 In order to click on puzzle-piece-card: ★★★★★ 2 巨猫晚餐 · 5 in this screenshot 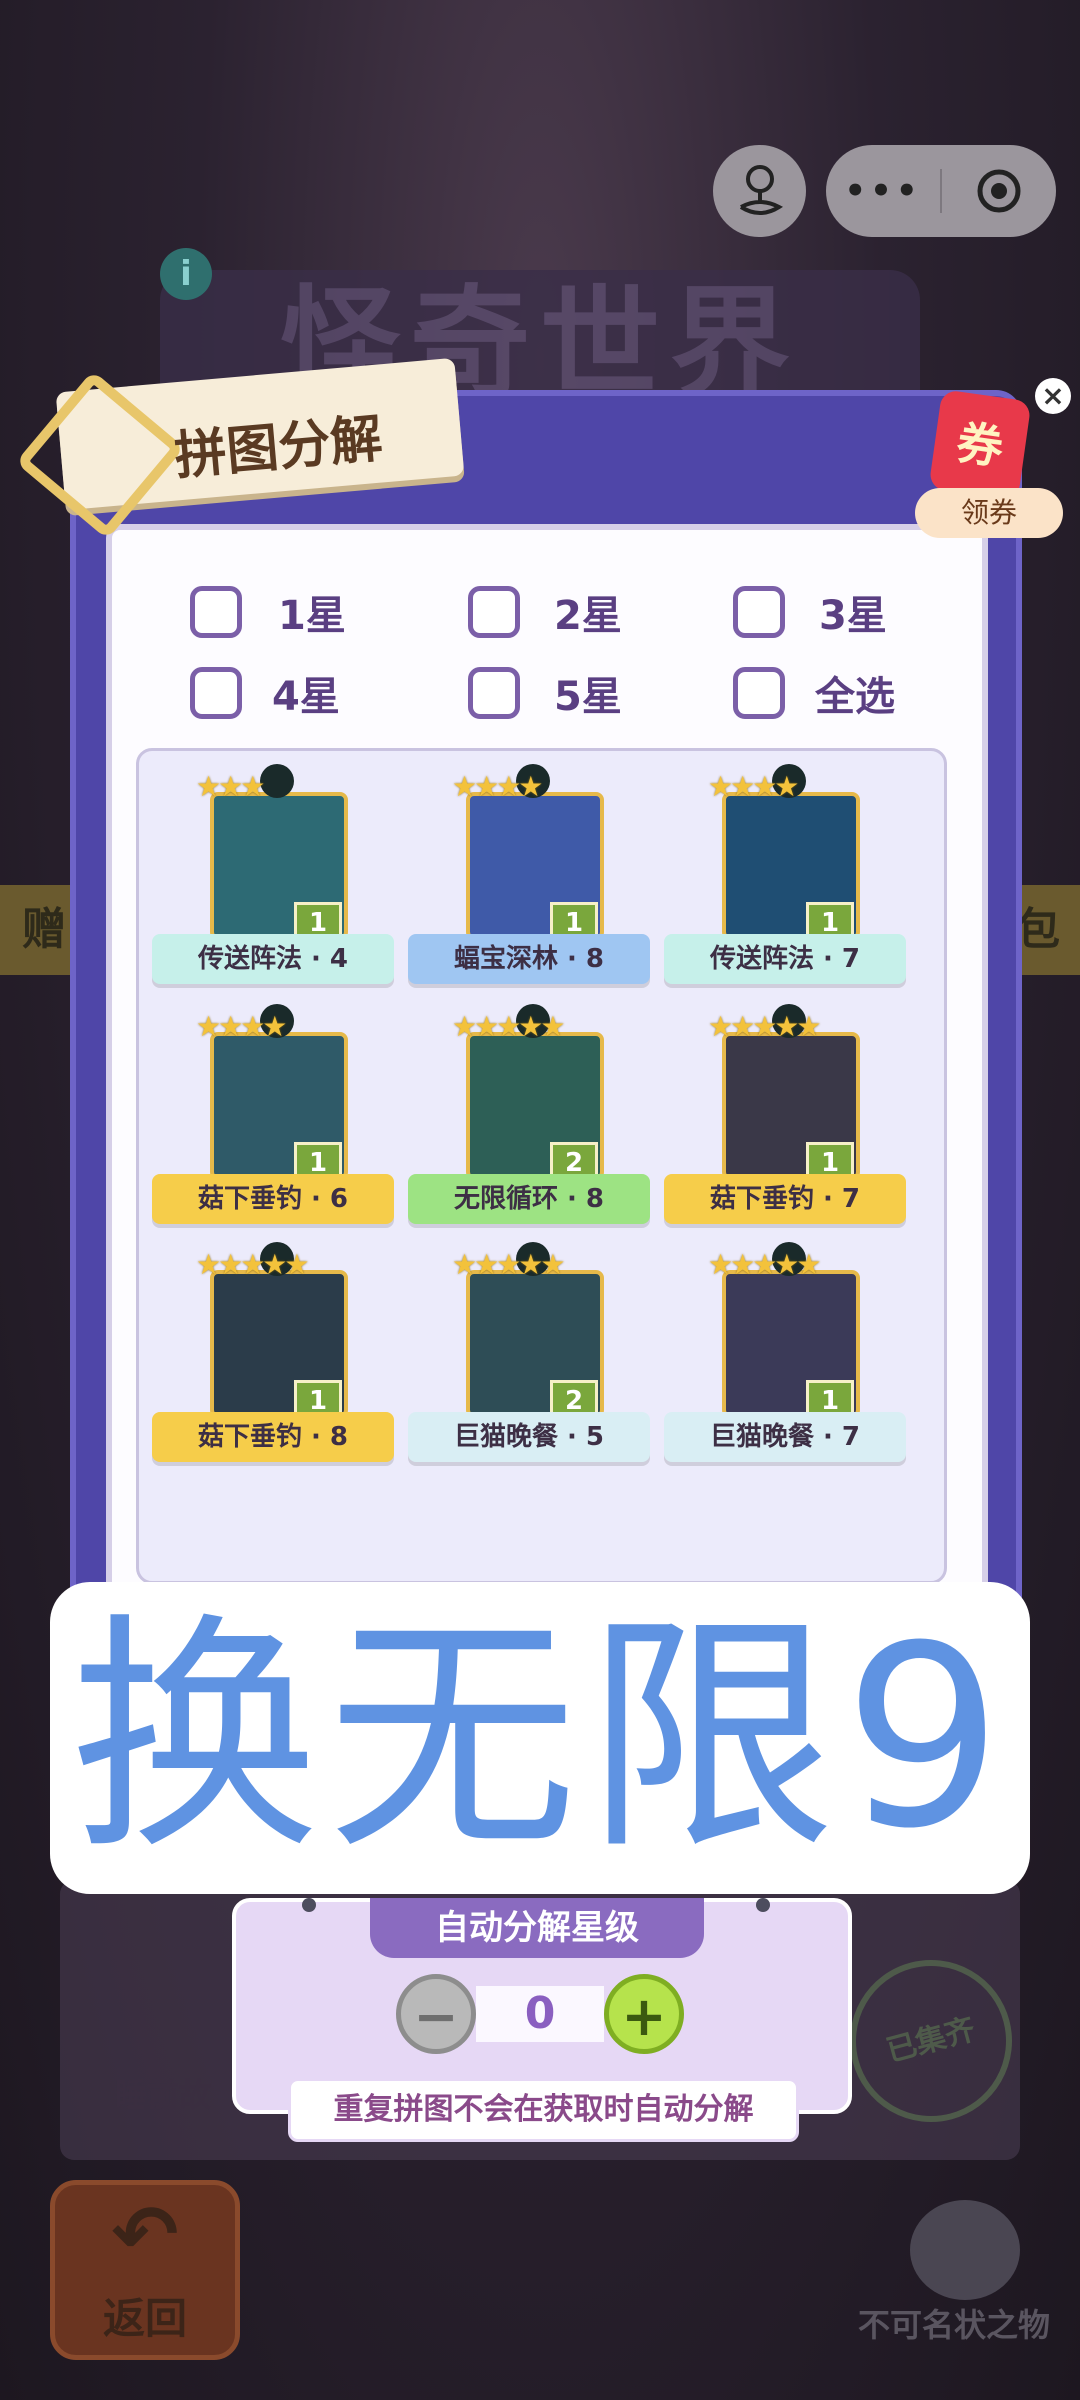, I will do `click(529, 1346)`.